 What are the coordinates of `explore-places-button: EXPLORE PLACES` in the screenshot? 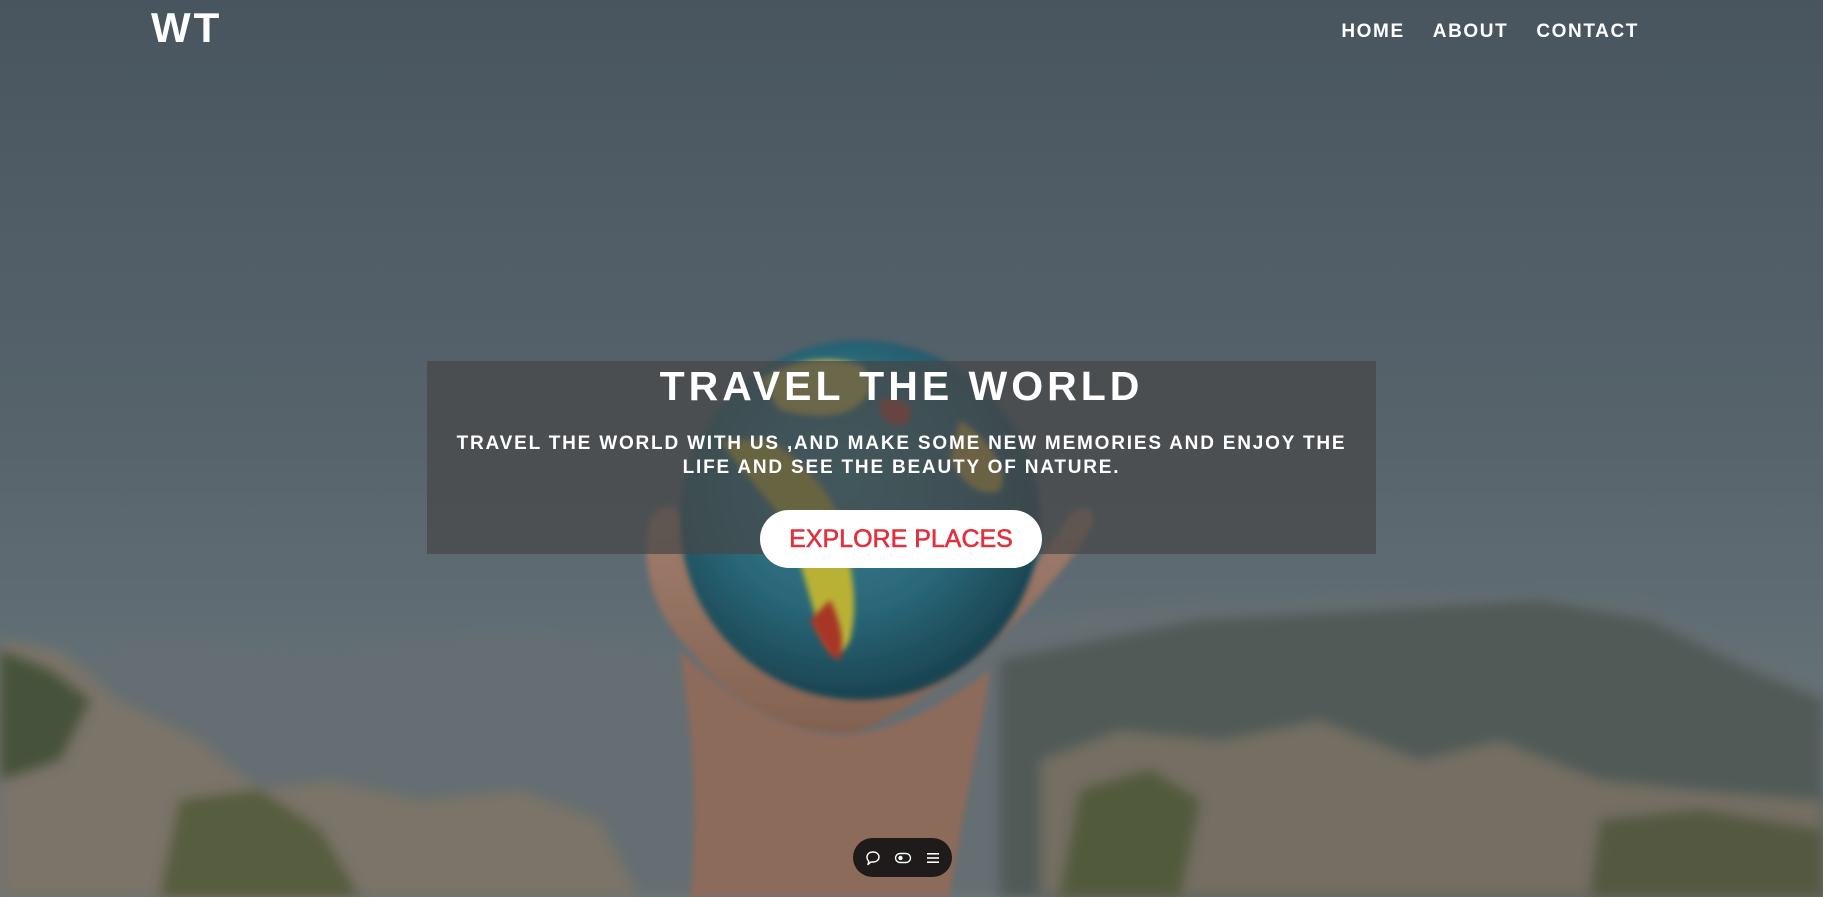 It's located at (901, 539).